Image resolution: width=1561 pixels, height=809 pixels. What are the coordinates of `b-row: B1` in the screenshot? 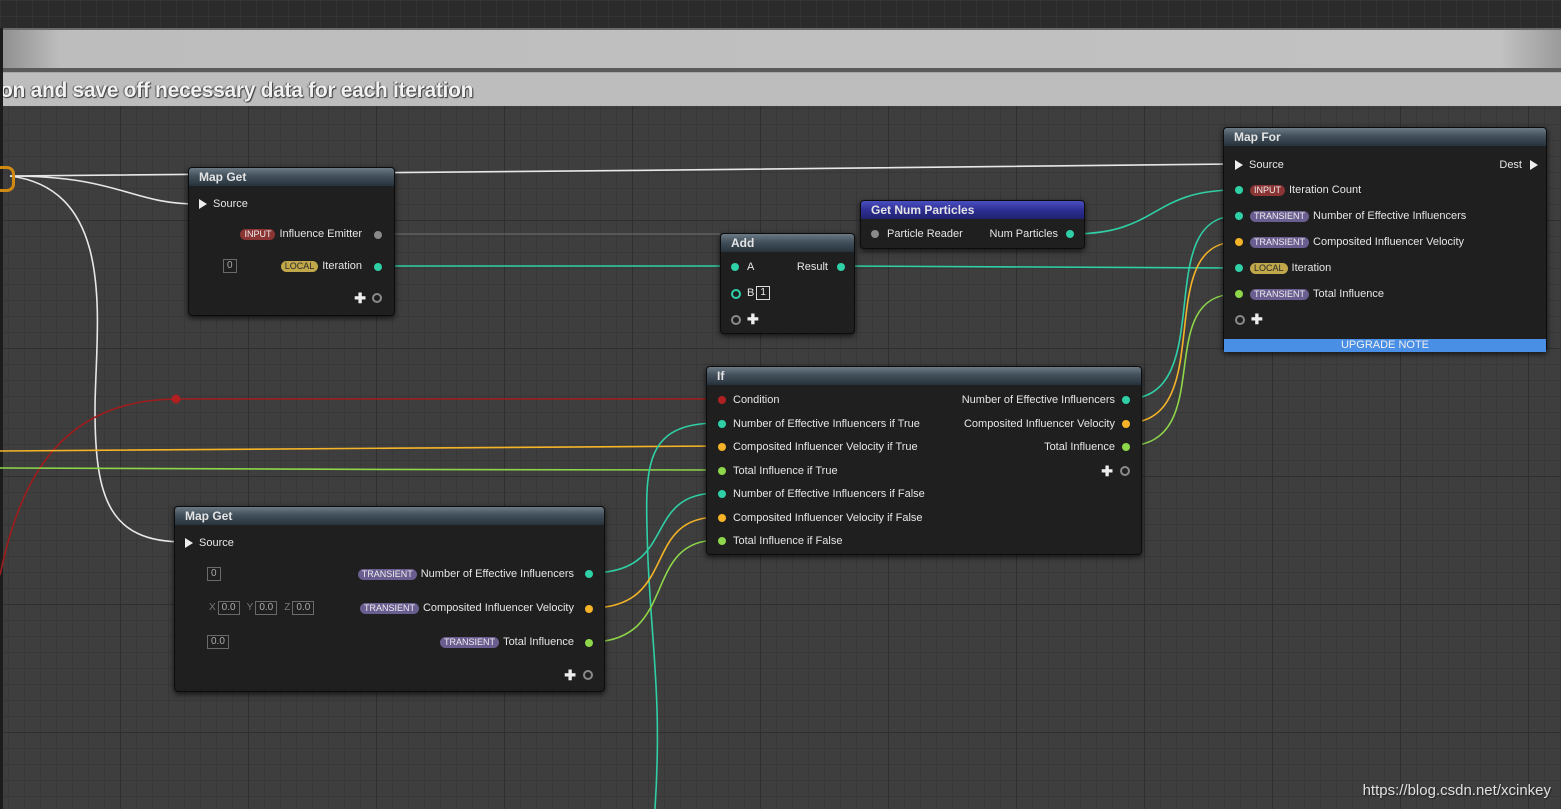 It's located at (758, 293).